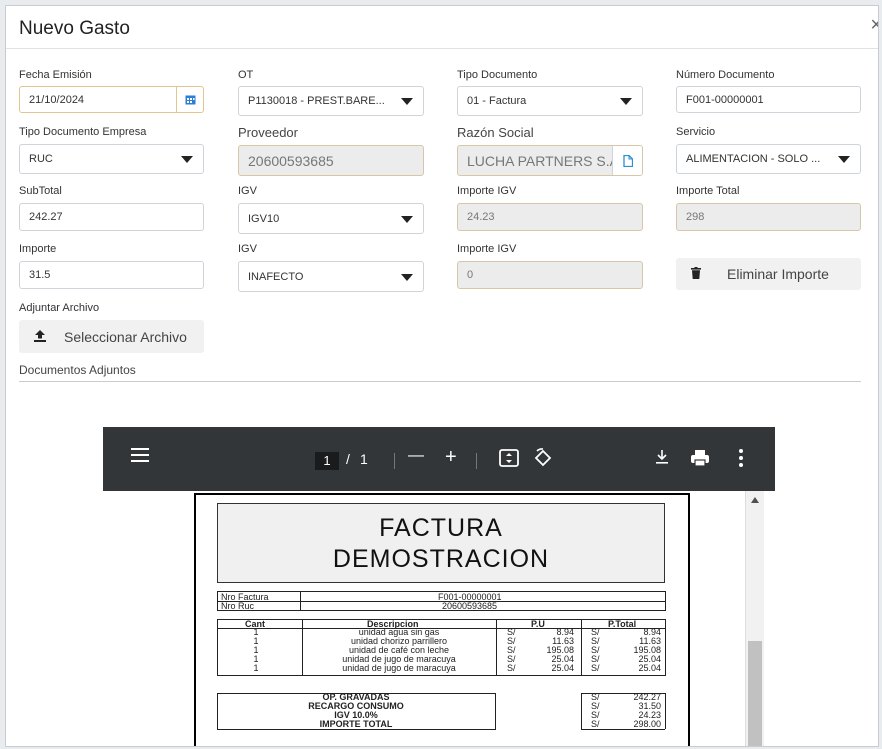  What do you see at coordinates (700, 460) in the screenshot?
I see `print-icon` at bounding box center [700, 460].